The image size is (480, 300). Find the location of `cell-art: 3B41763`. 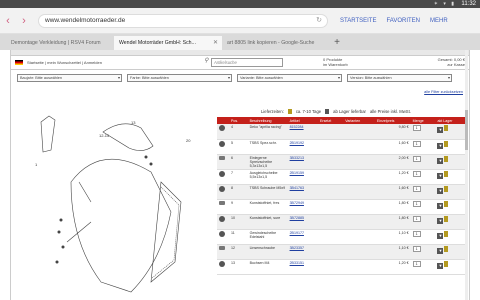

cell-art: 3B41763 is located at coordinates (303, 191).